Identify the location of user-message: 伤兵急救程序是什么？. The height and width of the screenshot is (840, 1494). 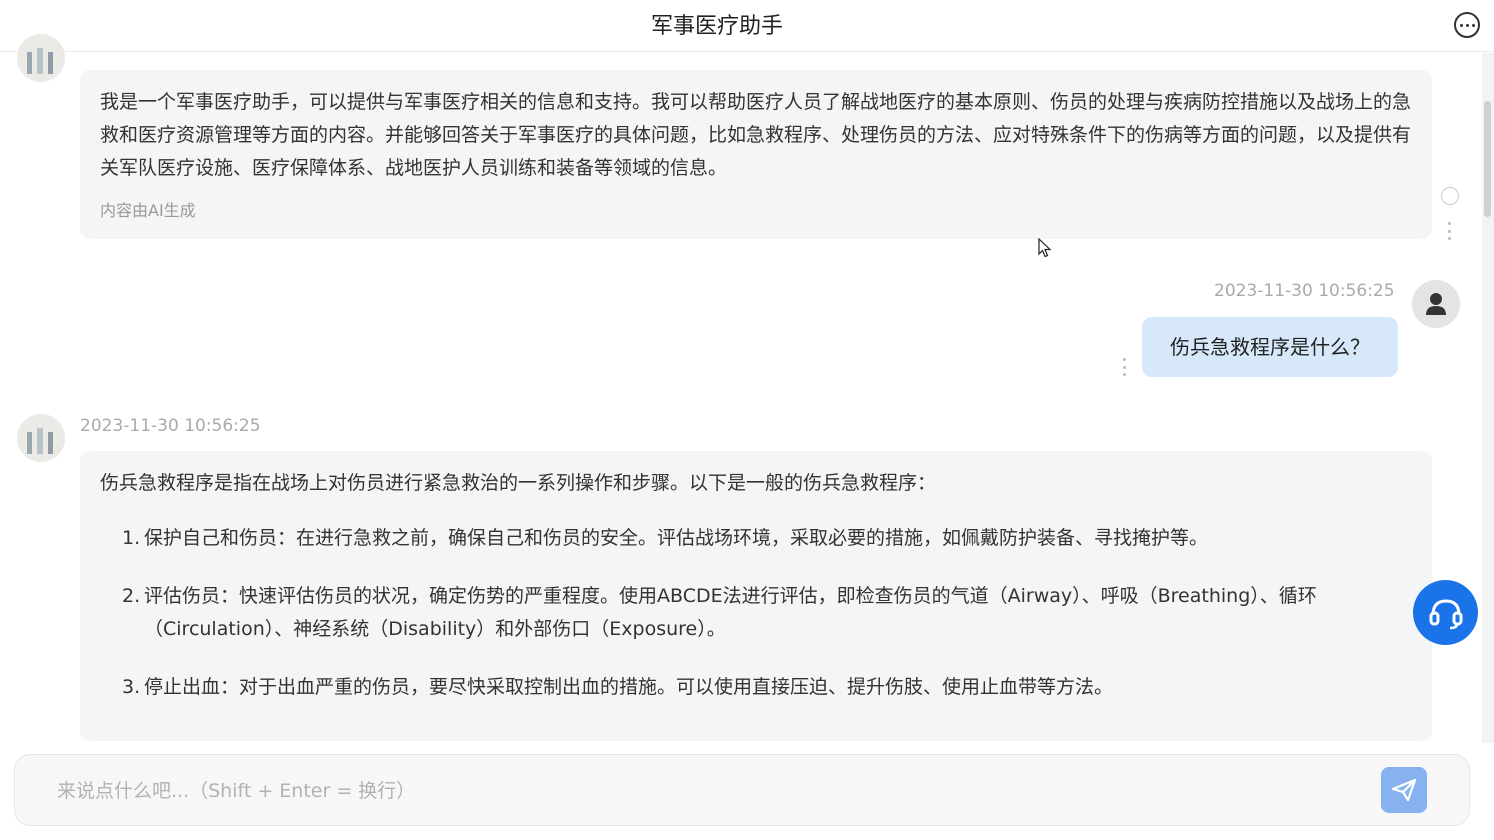
(1270, 347).